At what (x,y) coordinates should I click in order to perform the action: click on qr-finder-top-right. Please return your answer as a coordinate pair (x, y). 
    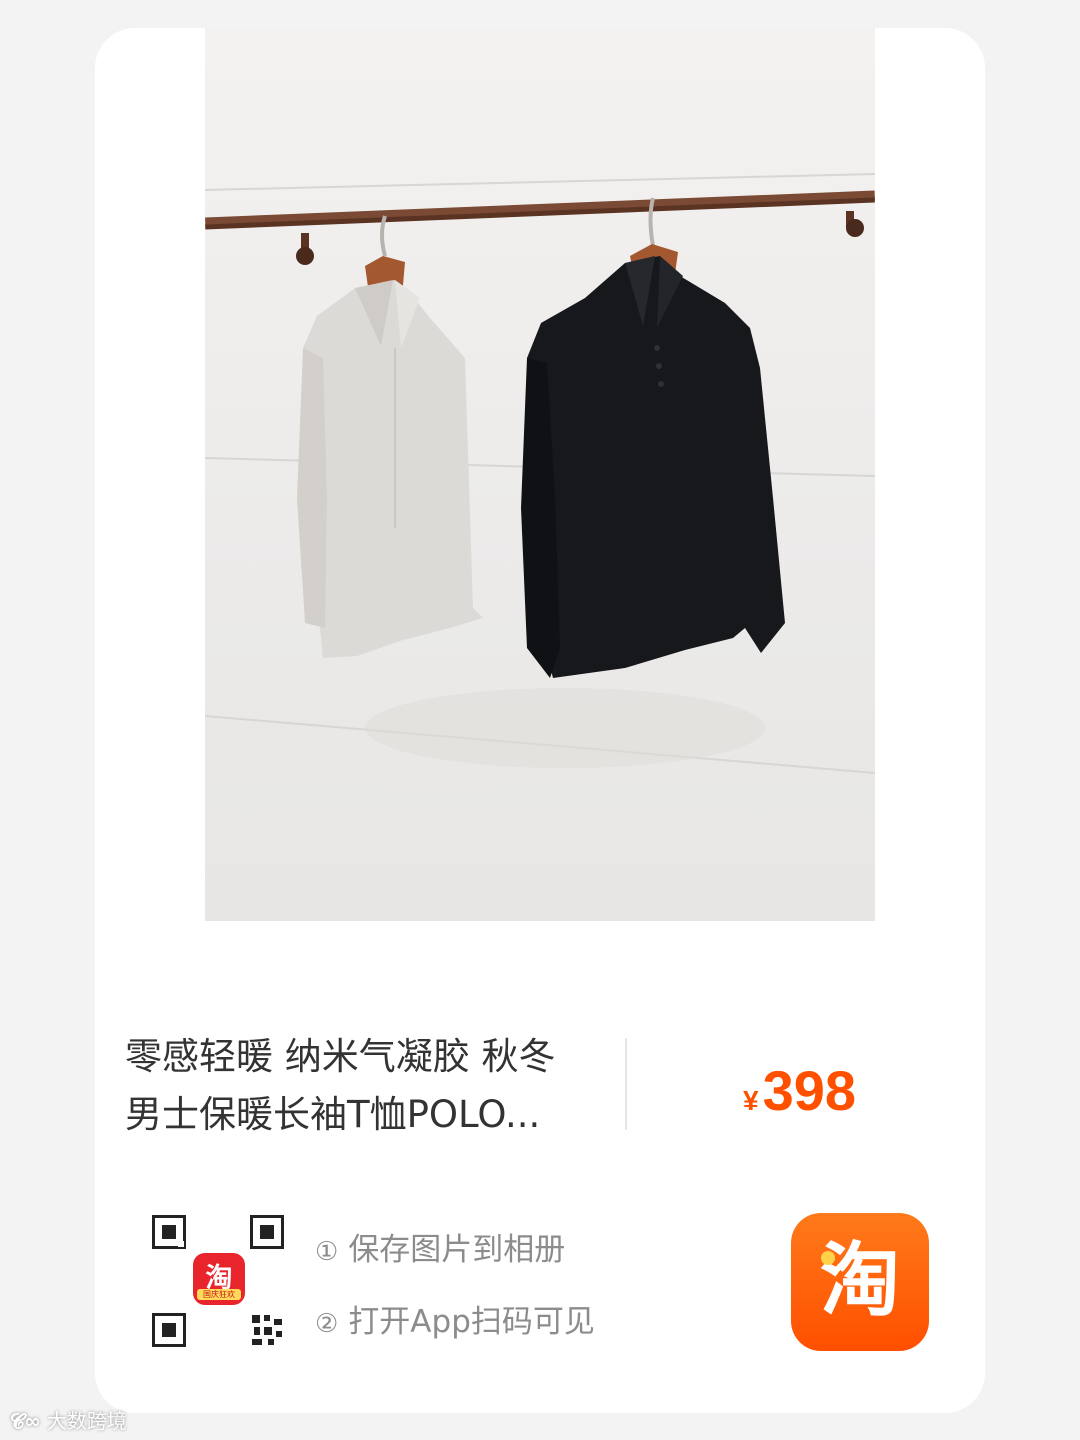
    Looking at the image, I should click on (267, 1232).